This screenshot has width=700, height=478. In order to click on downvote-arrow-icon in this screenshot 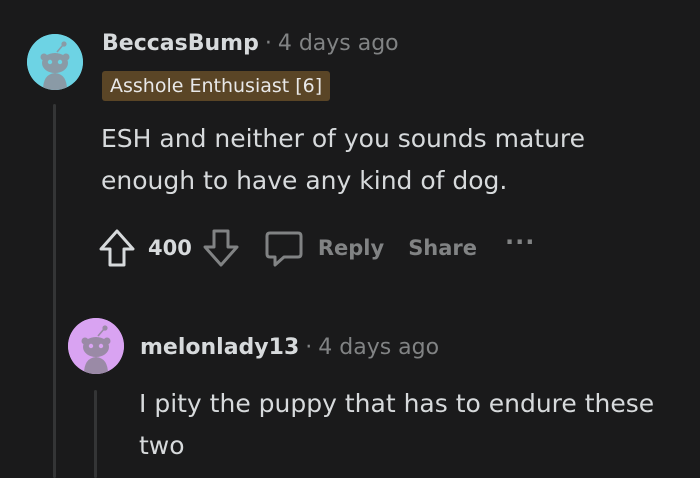, I will do `click(221, 248)`.